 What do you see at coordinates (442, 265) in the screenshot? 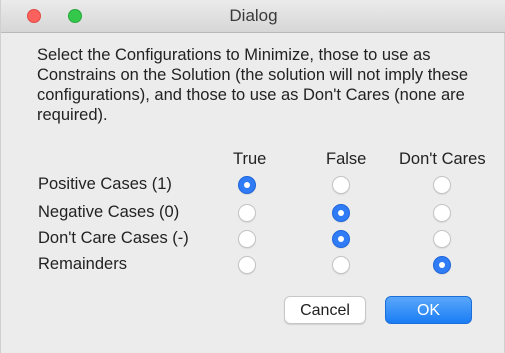
I see `radio-remainders-dont-cares` at bounding box center [442, 265].